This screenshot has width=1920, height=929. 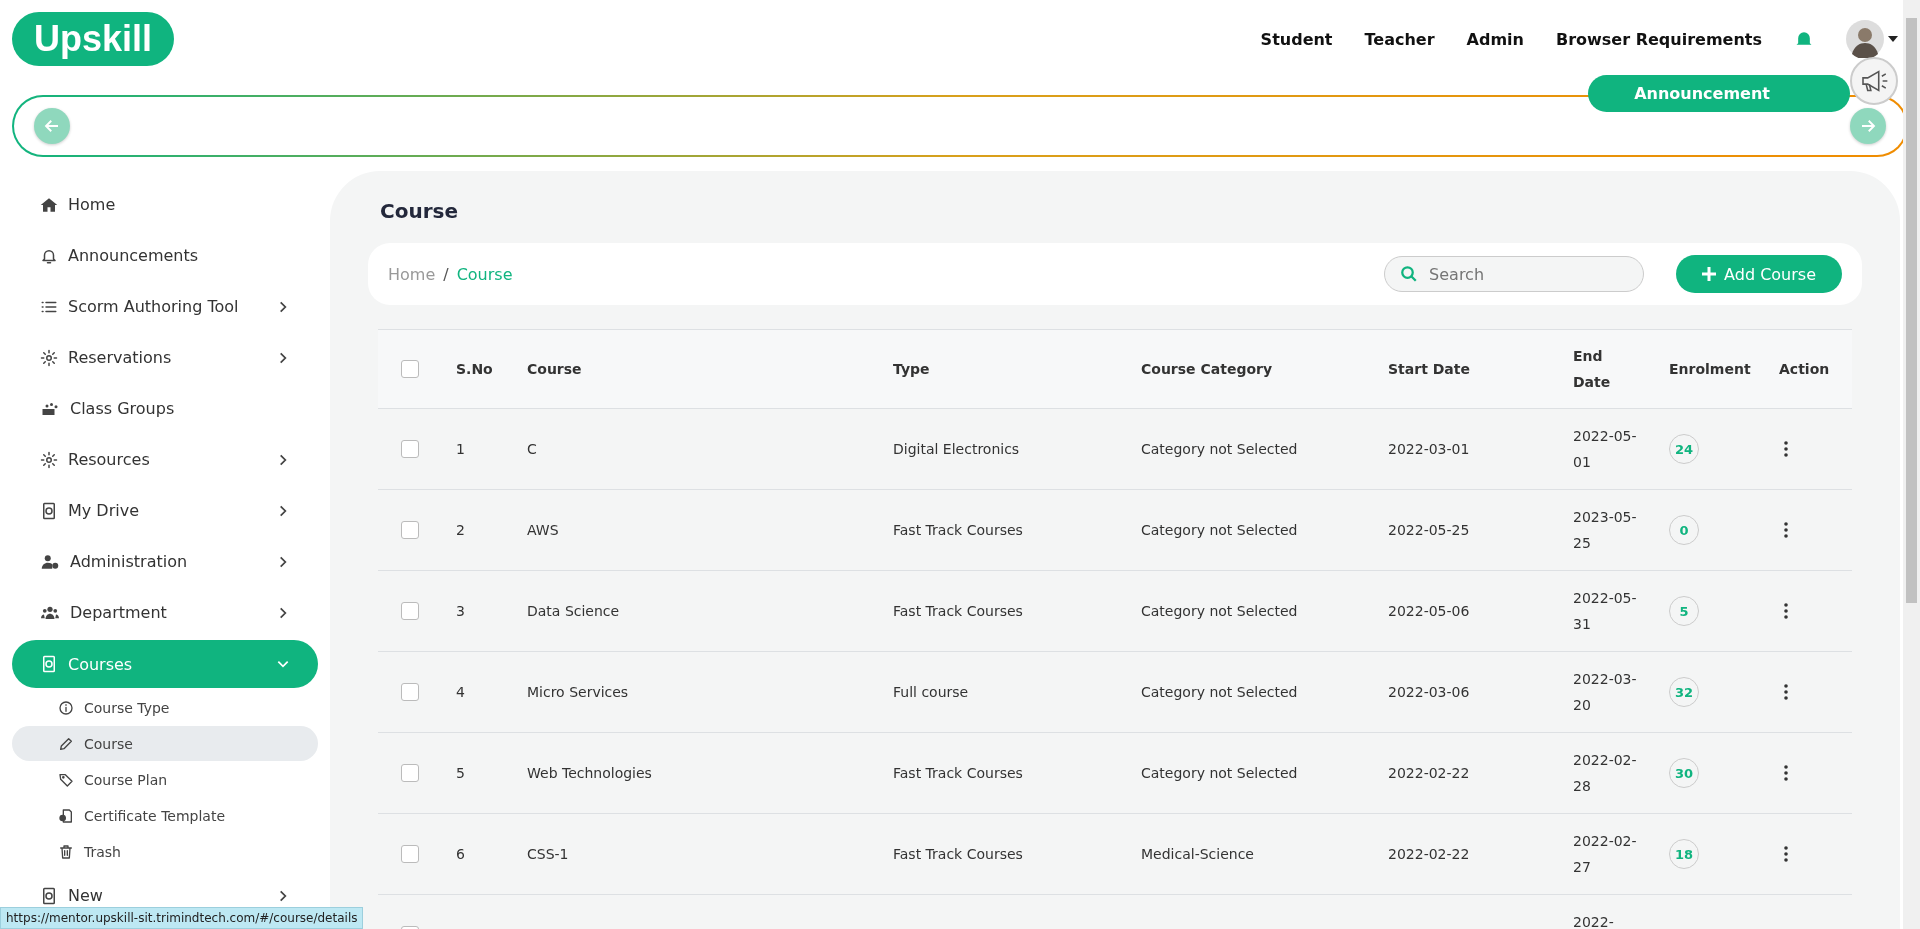 What do you see at coordinates (50, 561) in the screenshot?
I see `user-gear-icon` at bounding box center [50, 561].